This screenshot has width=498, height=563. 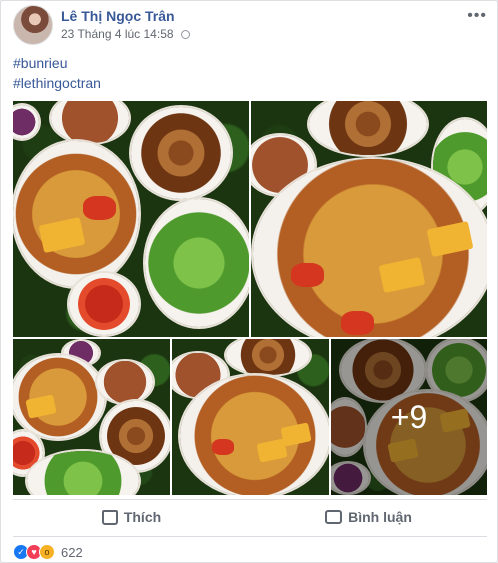 What do you see at coordinates (109, 517) in the screenshot?
I see `thumbs-up-icon` at bounding box center [109, 517].